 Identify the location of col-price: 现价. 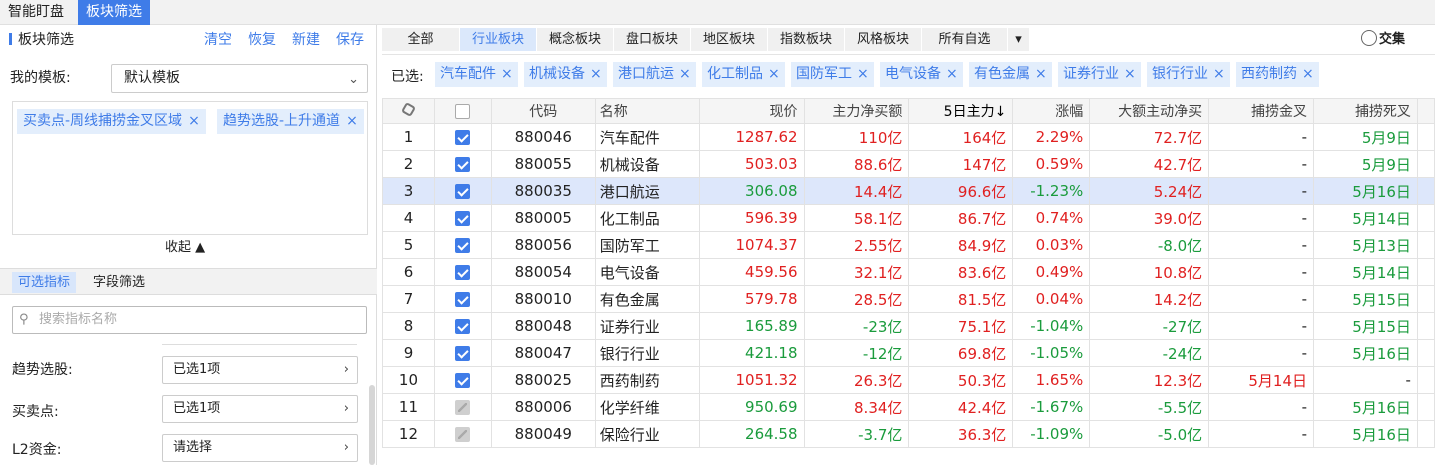
(751, 111).